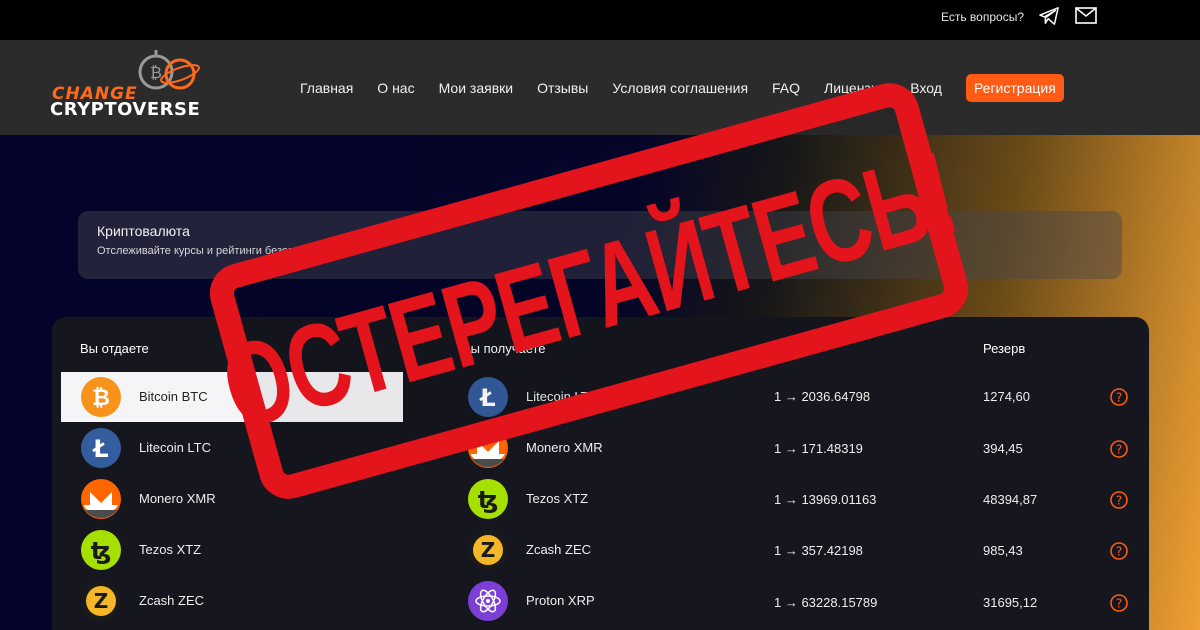 The image size is (1200, 630). I want to click on get-row-zec: Z Zcash ZEC, so click(598, 550).